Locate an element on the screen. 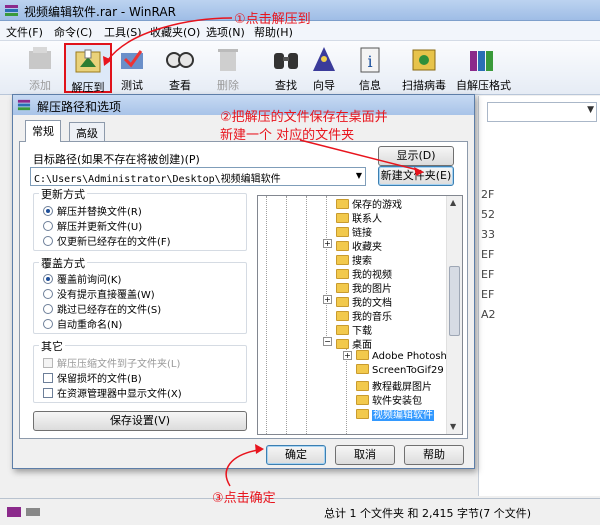 Image resolution: width=600 pixels, height=525 pixels. tree-item: ScreenToGif29 is located at coordinates (400, 371).